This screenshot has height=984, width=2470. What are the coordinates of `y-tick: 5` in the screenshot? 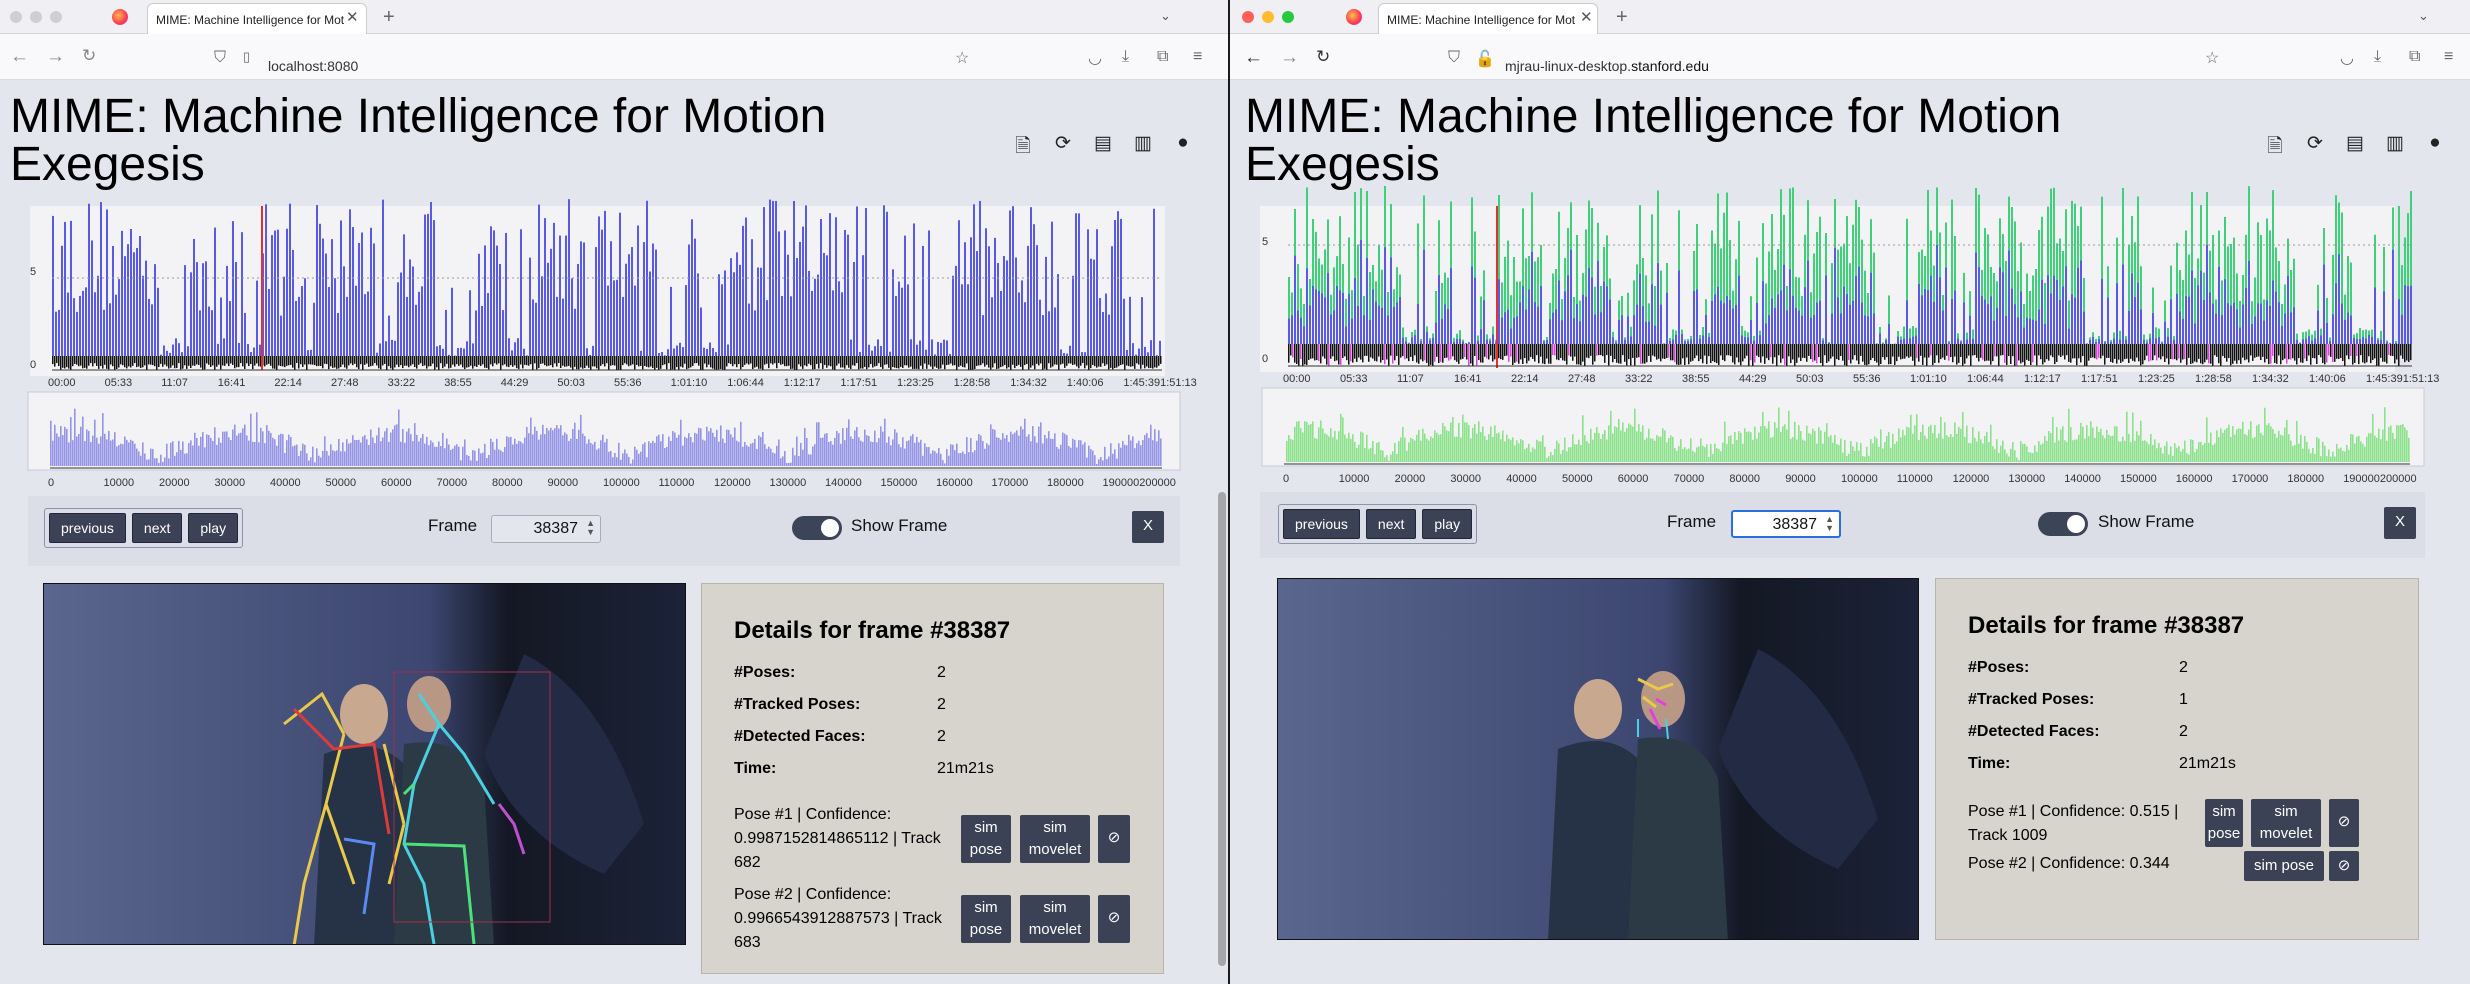 It's located at (33, 272).